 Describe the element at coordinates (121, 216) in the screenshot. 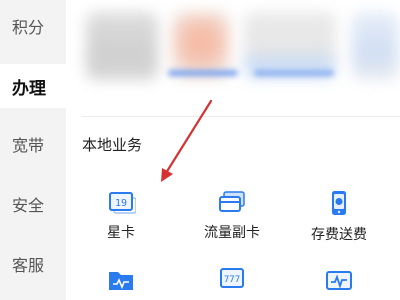

I see `service-star-card: 19 星卡` at that location.